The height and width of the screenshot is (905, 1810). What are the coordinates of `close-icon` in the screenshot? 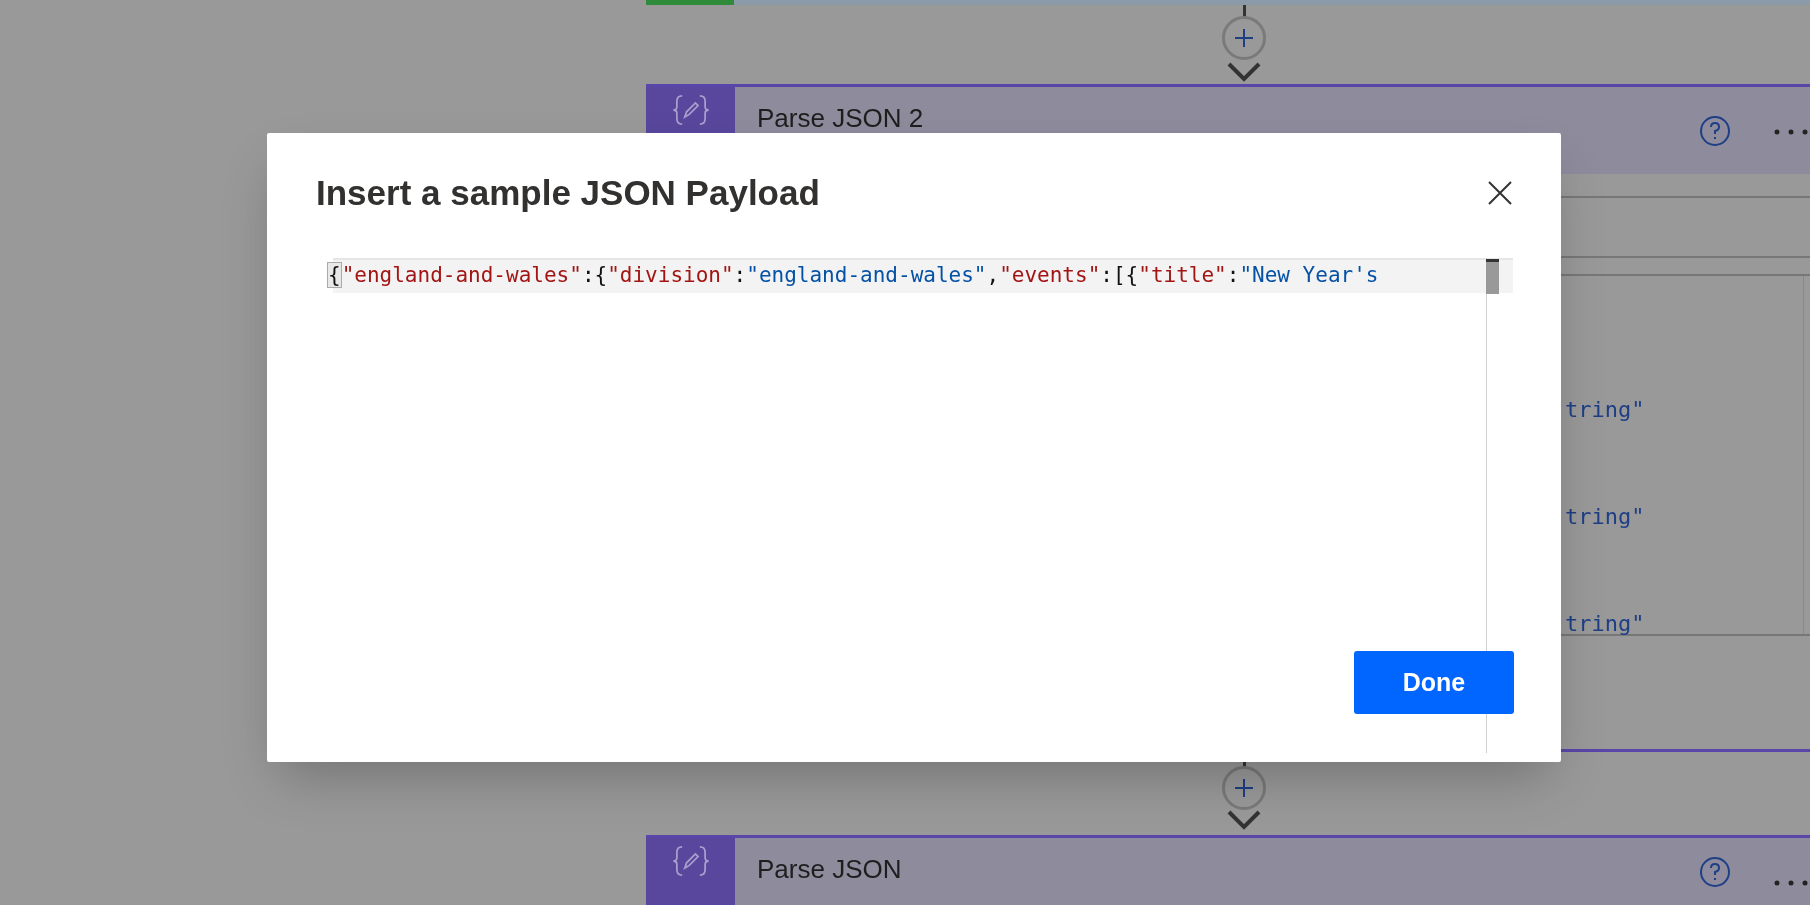 It's located at (1500, 193).